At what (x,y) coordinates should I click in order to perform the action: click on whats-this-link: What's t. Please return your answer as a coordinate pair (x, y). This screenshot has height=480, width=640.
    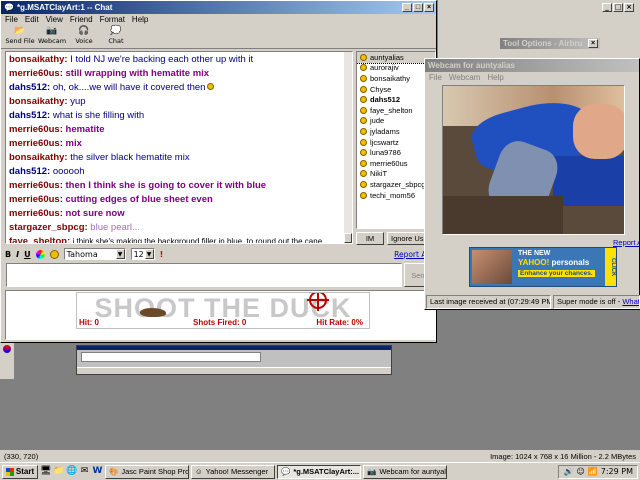
    Looking at the image, I should click on (630, 301).